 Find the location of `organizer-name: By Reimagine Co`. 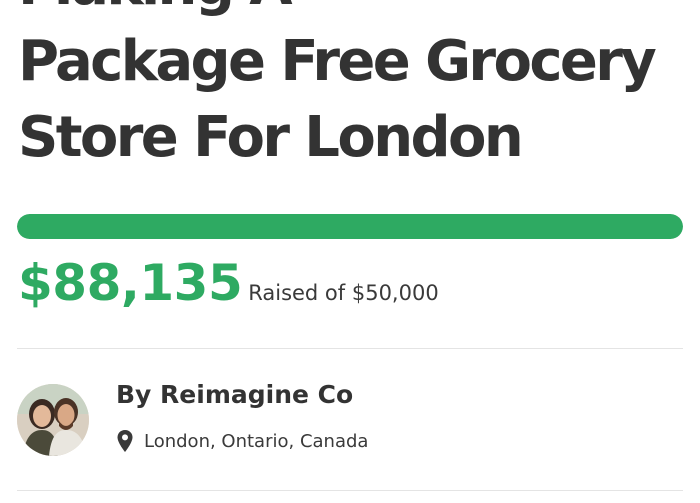

organizer-name: By Reimagine Co is located at coordinates (234, 394).